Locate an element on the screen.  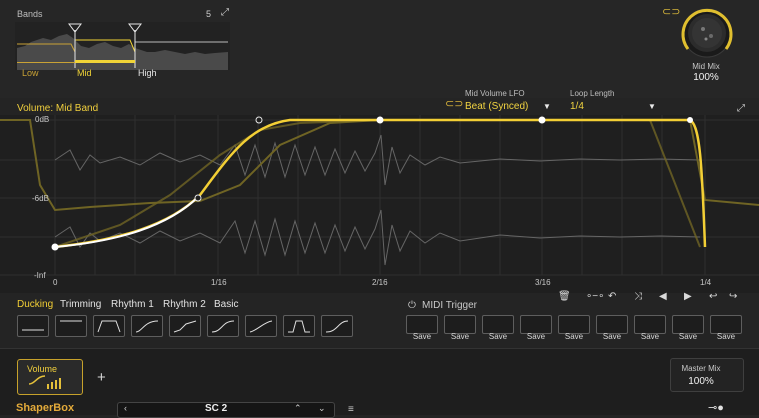
undo-icon: ↩ is located at coordinates (713, 296).